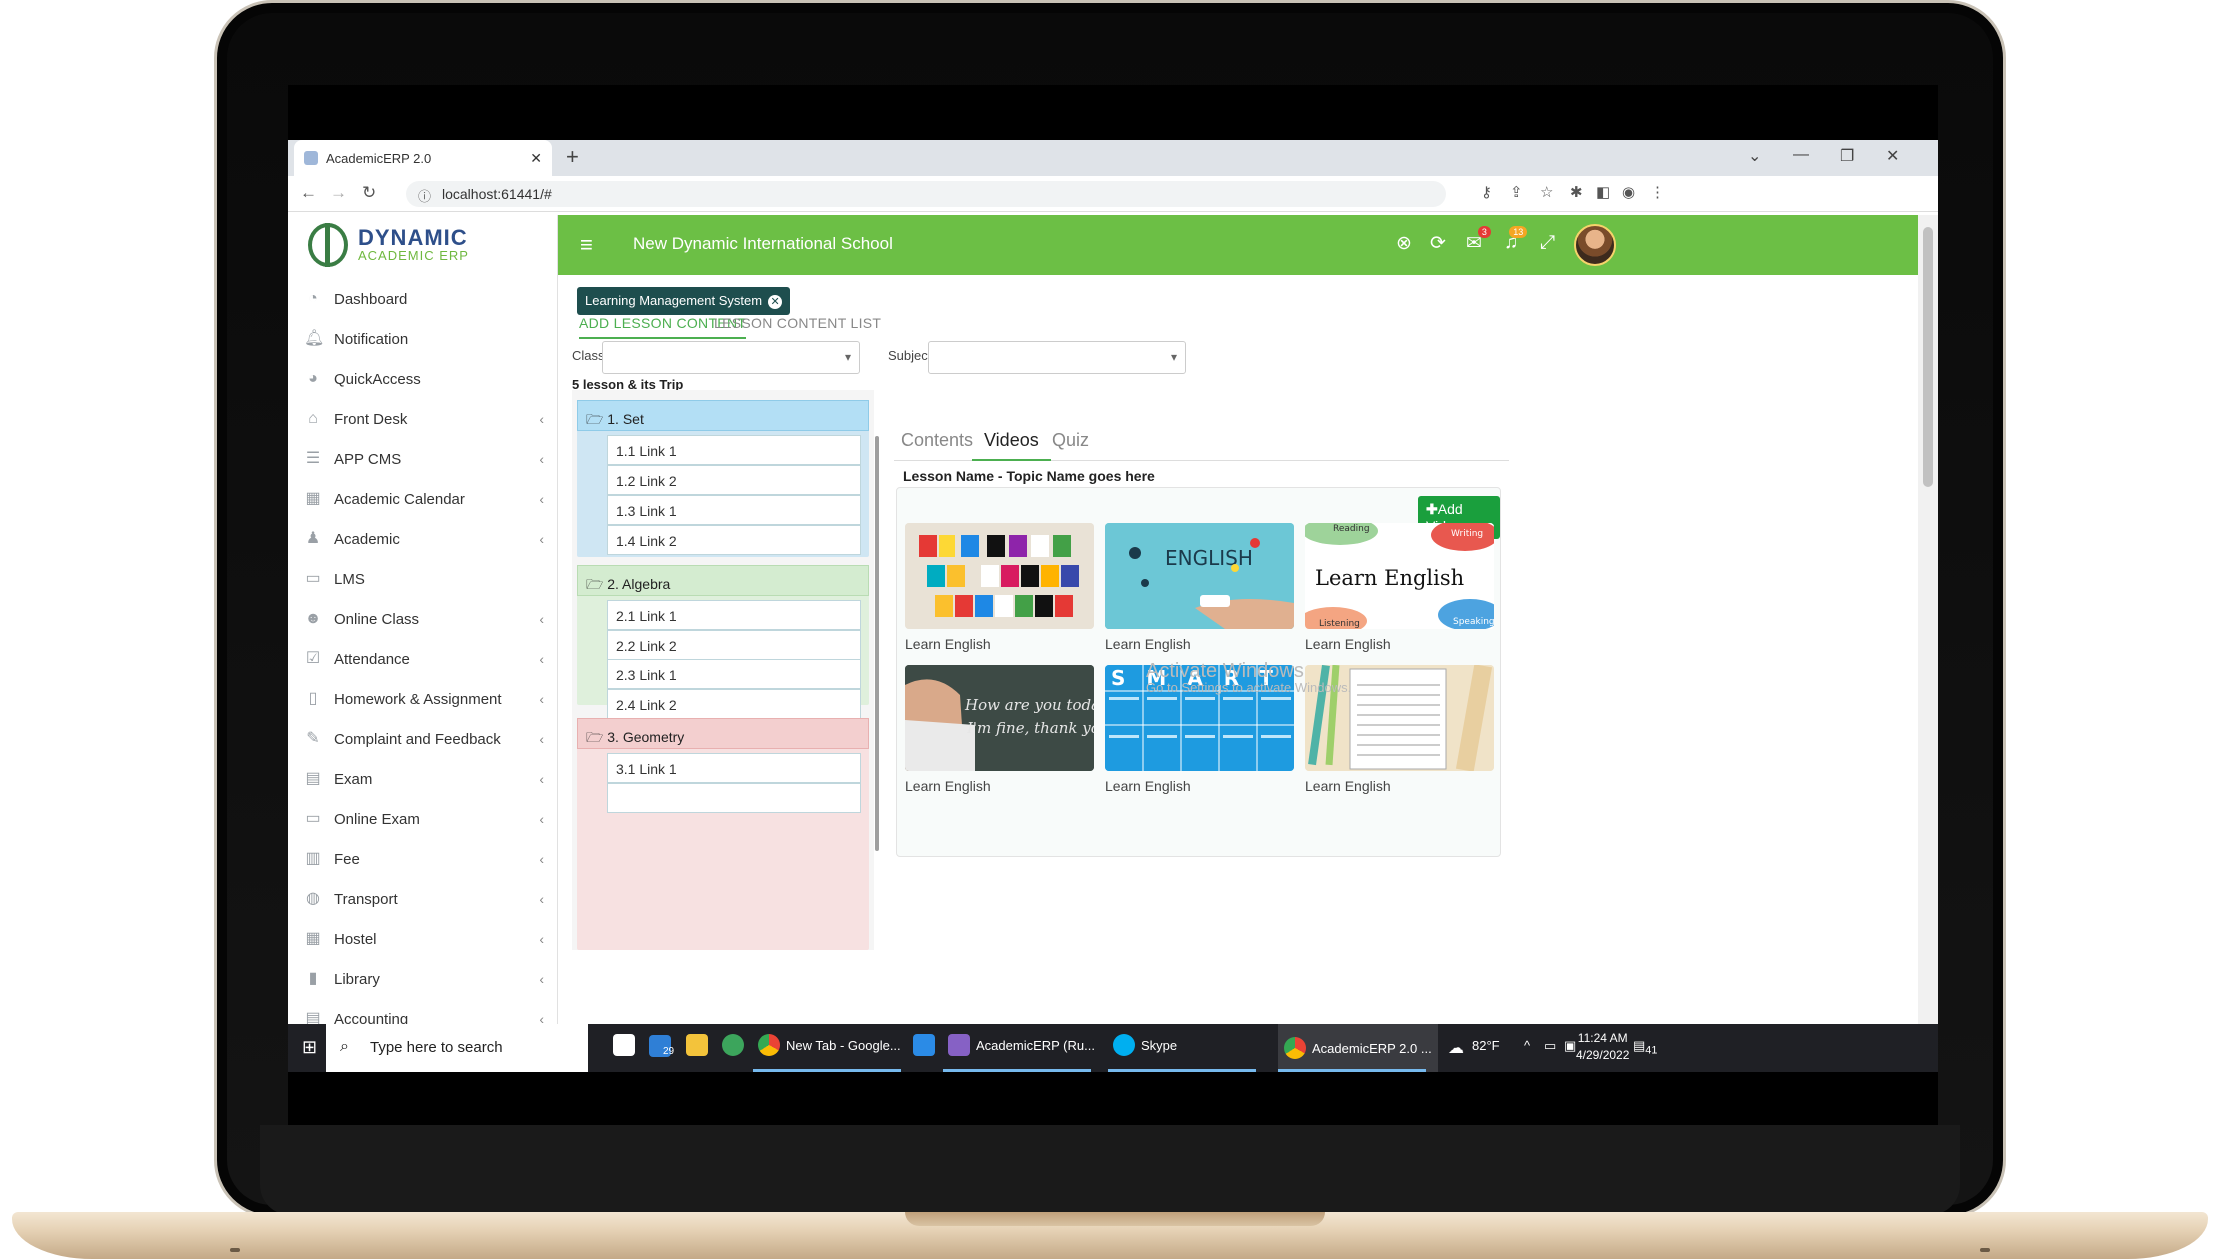 This screenshot has width=2219, height=1259. Describe the element at coordinates (700, 1045) in the screenshot. I see `taskbar-explorer-icon` at that location.